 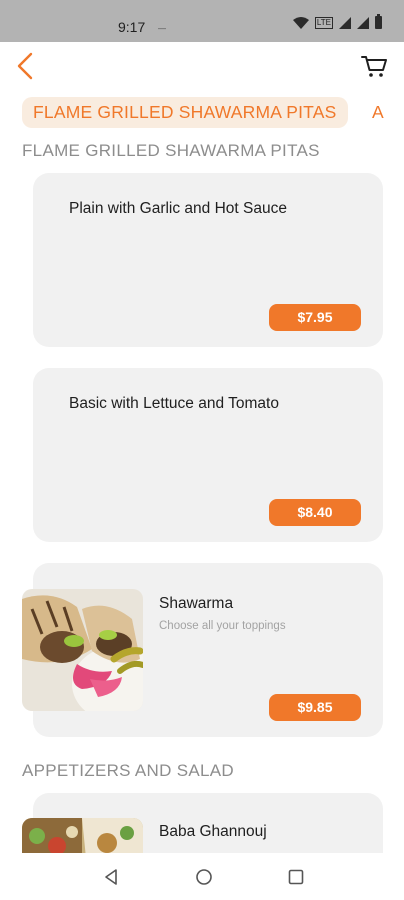 I want to click on section-title: FLAME GRILLED SHAWARMA PITAS, so click(x=171, y=150).